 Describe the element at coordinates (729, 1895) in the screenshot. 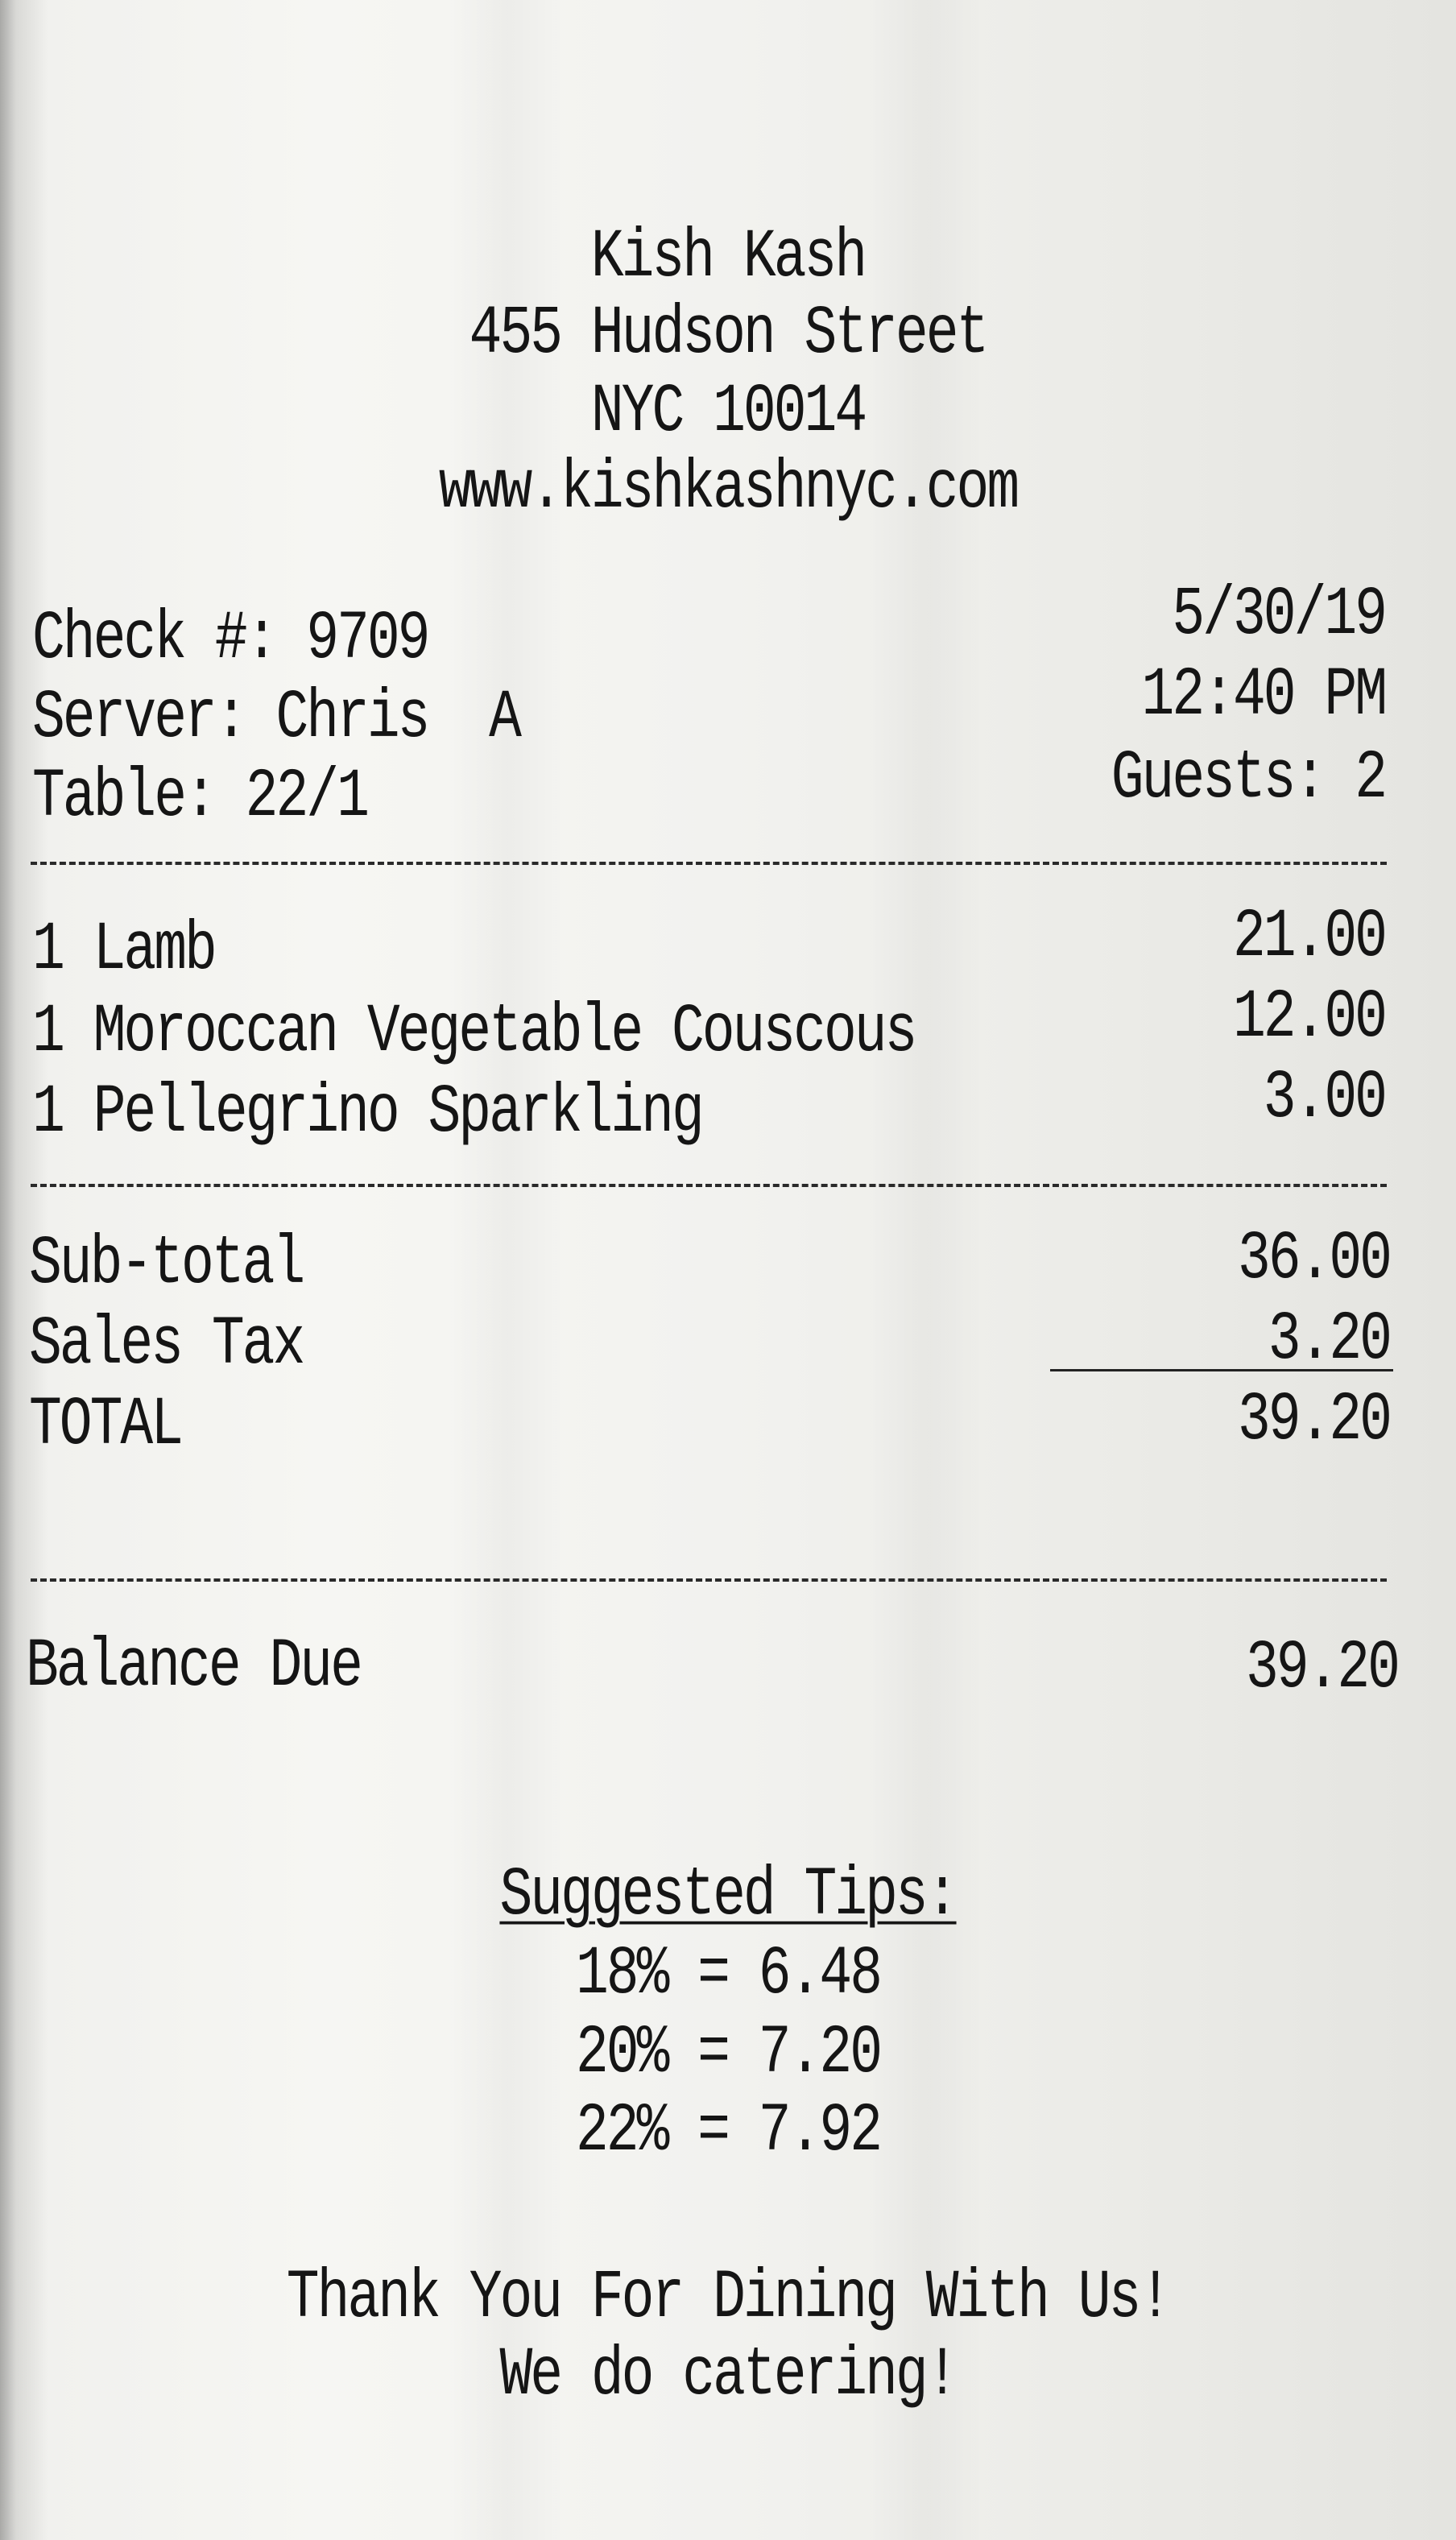

I see `suggested-tips-heading: Suggested Tips:` at that location.